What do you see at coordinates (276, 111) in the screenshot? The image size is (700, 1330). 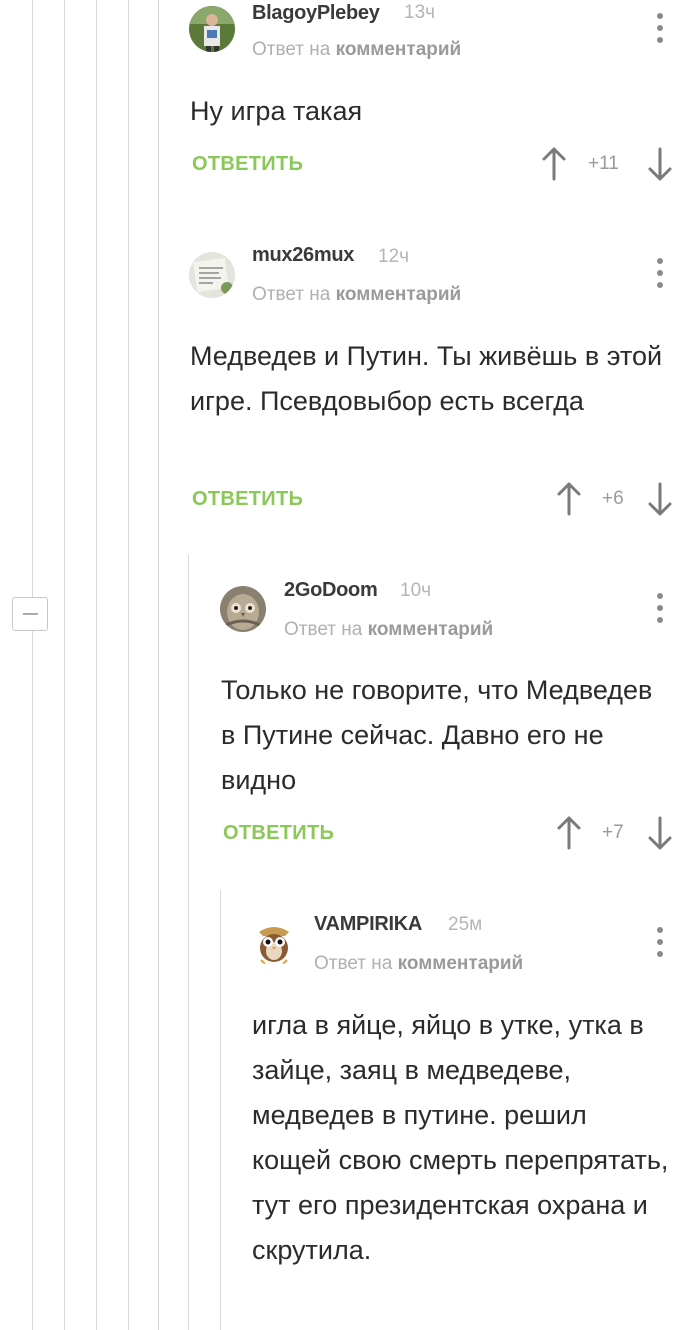 I see `comment-text: Ну игра такая` at bounding box center [276, 111].